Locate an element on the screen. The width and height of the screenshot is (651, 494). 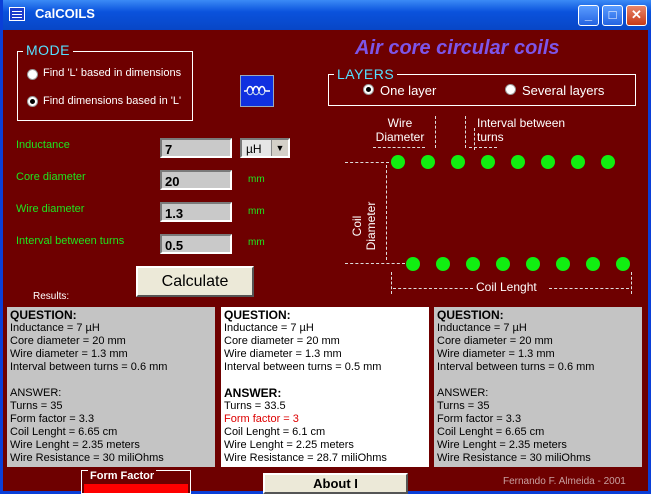
window-title: CalCOILS is located at coordinates (65, 13).